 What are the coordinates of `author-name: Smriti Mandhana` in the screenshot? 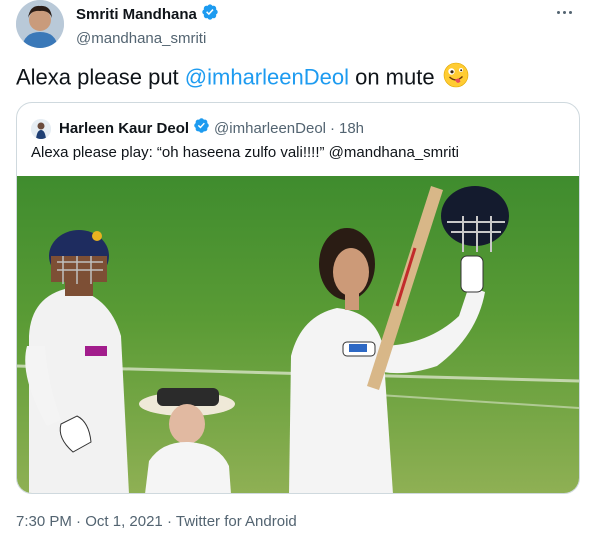 It's located at (136, 15).